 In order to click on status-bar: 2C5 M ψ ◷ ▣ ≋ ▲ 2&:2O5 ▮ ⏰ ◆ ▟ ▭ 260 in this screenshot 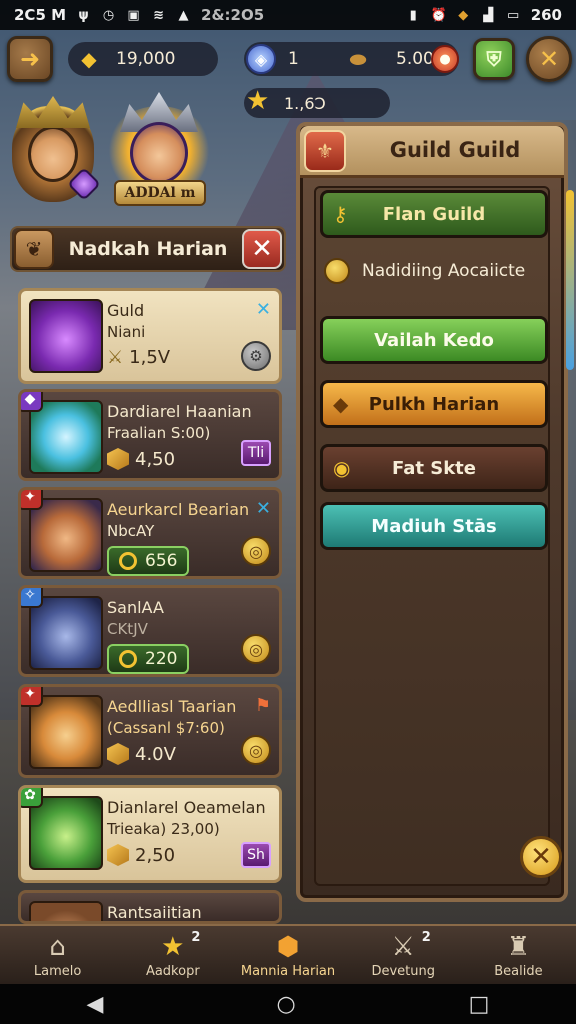, I will do `click(288, 15)`.